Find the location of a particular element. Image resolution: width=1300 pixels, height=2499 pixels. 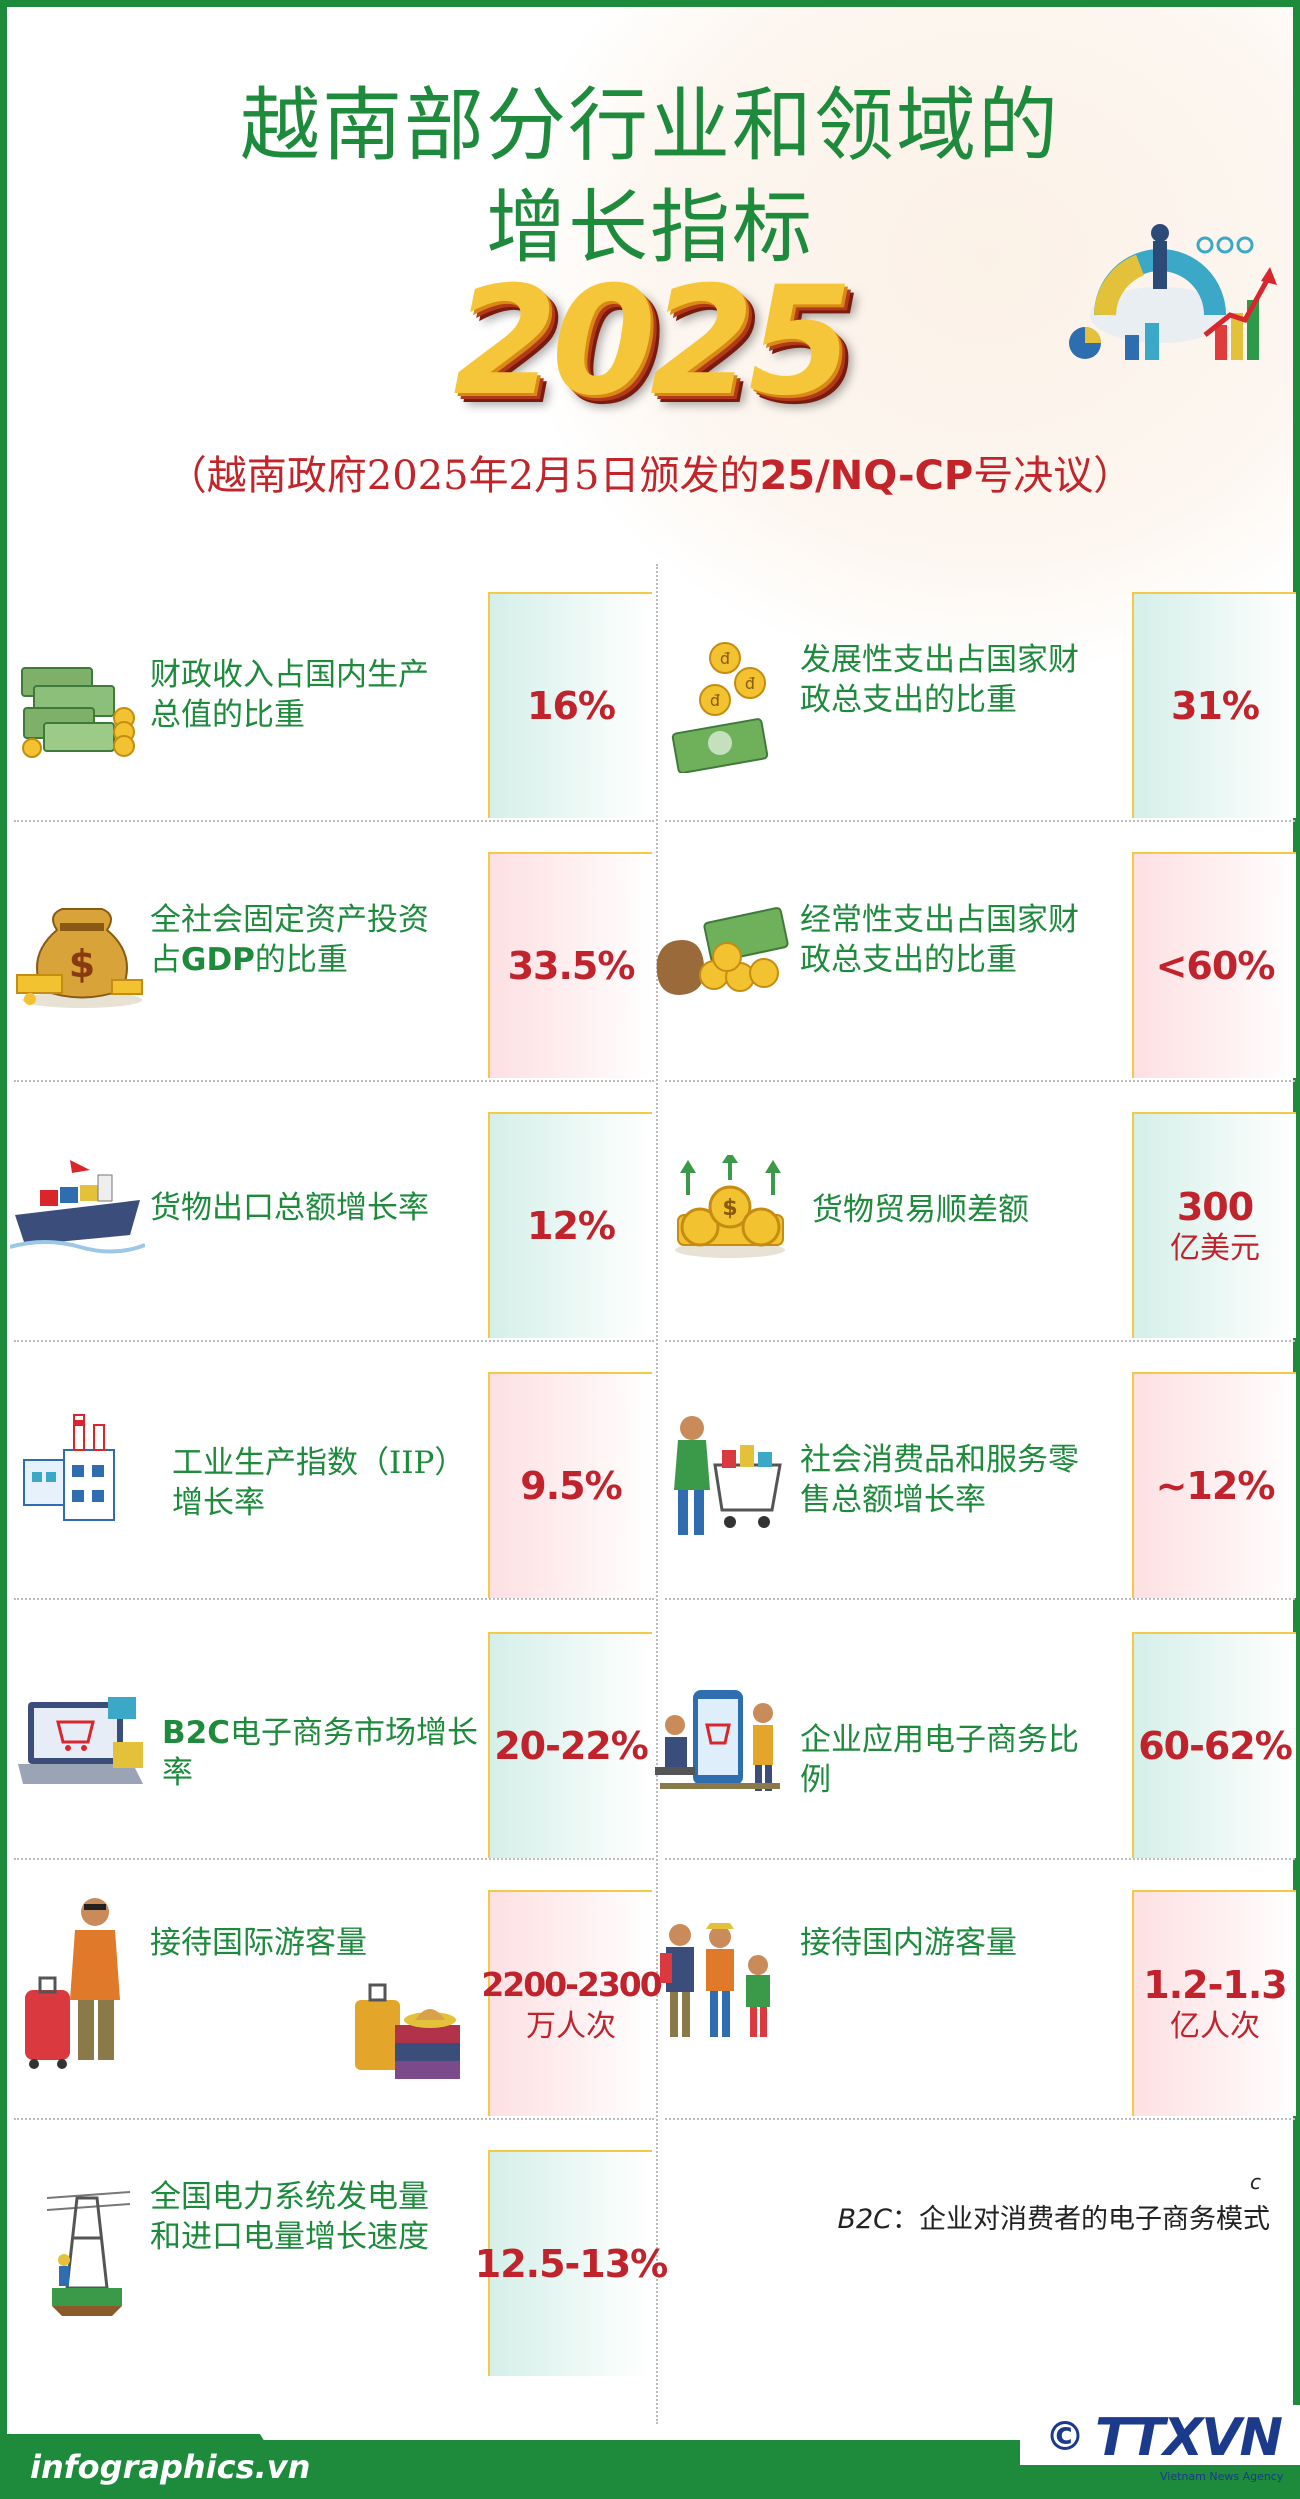

shopping-cart-icon is located at coordinates (728, 1475).